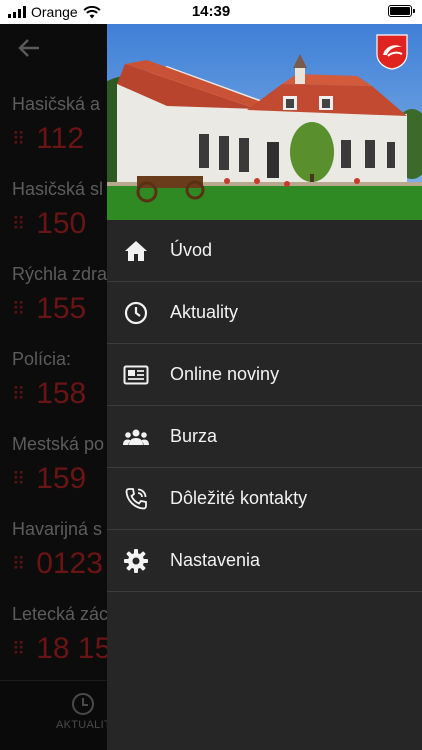 This screenshot has height=750, width=422. Describe the element at coordinates (194, 436) in the screenshot. I see `menu-item-label: Burza` at that location.